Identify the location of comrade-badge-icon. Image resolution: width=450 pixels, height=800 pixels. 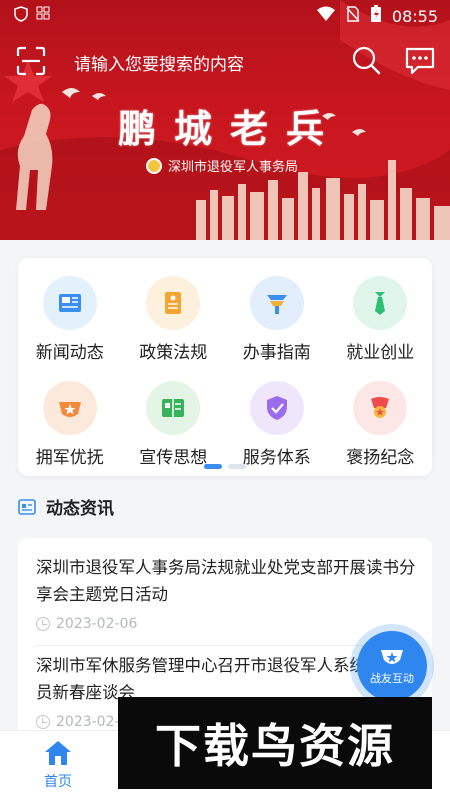
(392, 657).